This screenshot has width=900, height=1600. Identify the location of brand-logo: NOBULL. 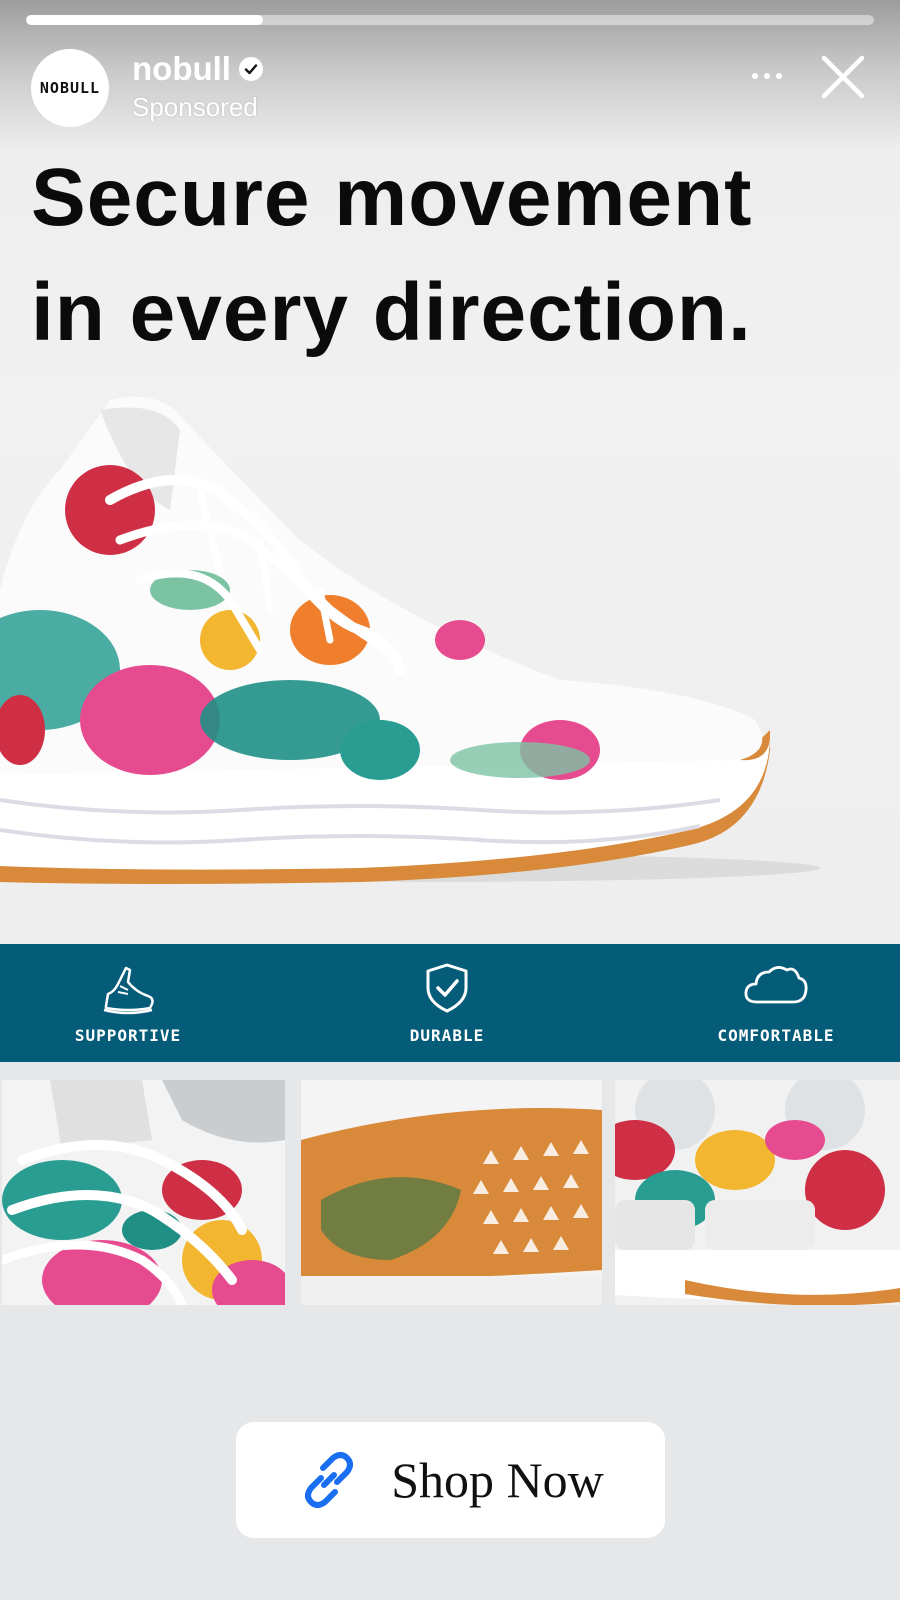
(70, 88).